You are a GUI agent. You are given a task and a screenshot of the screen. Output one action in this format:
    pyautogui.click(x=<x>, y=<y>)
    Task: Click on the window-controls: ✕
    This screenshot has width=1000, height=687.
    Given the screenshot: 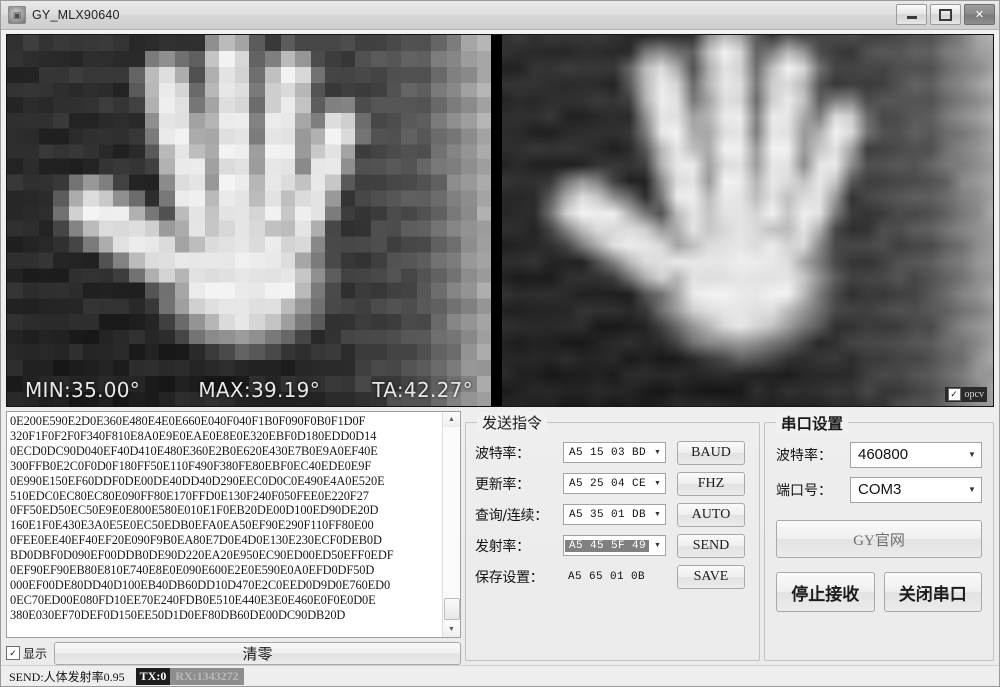 What is the action you would take?
    pyautogui.click(x=945, y=14)
    